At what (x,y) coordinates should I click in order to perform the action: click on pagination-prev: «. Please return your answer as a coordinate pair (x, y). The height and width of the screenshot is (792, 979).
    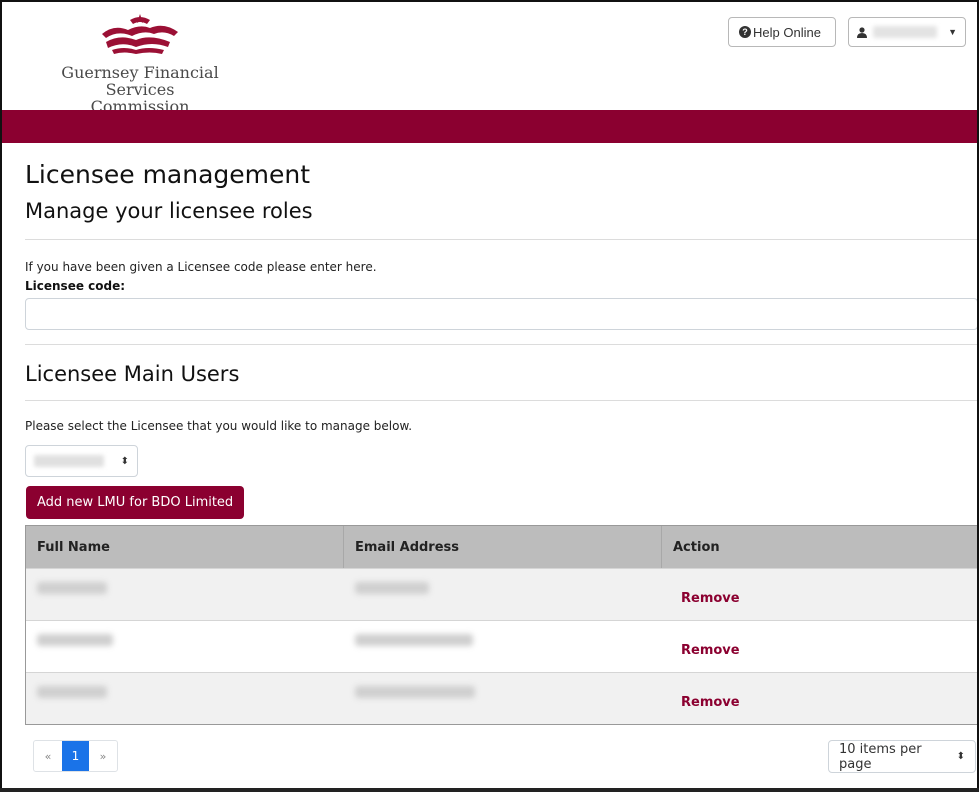
    Looking at the image, I should click on (48, 756).